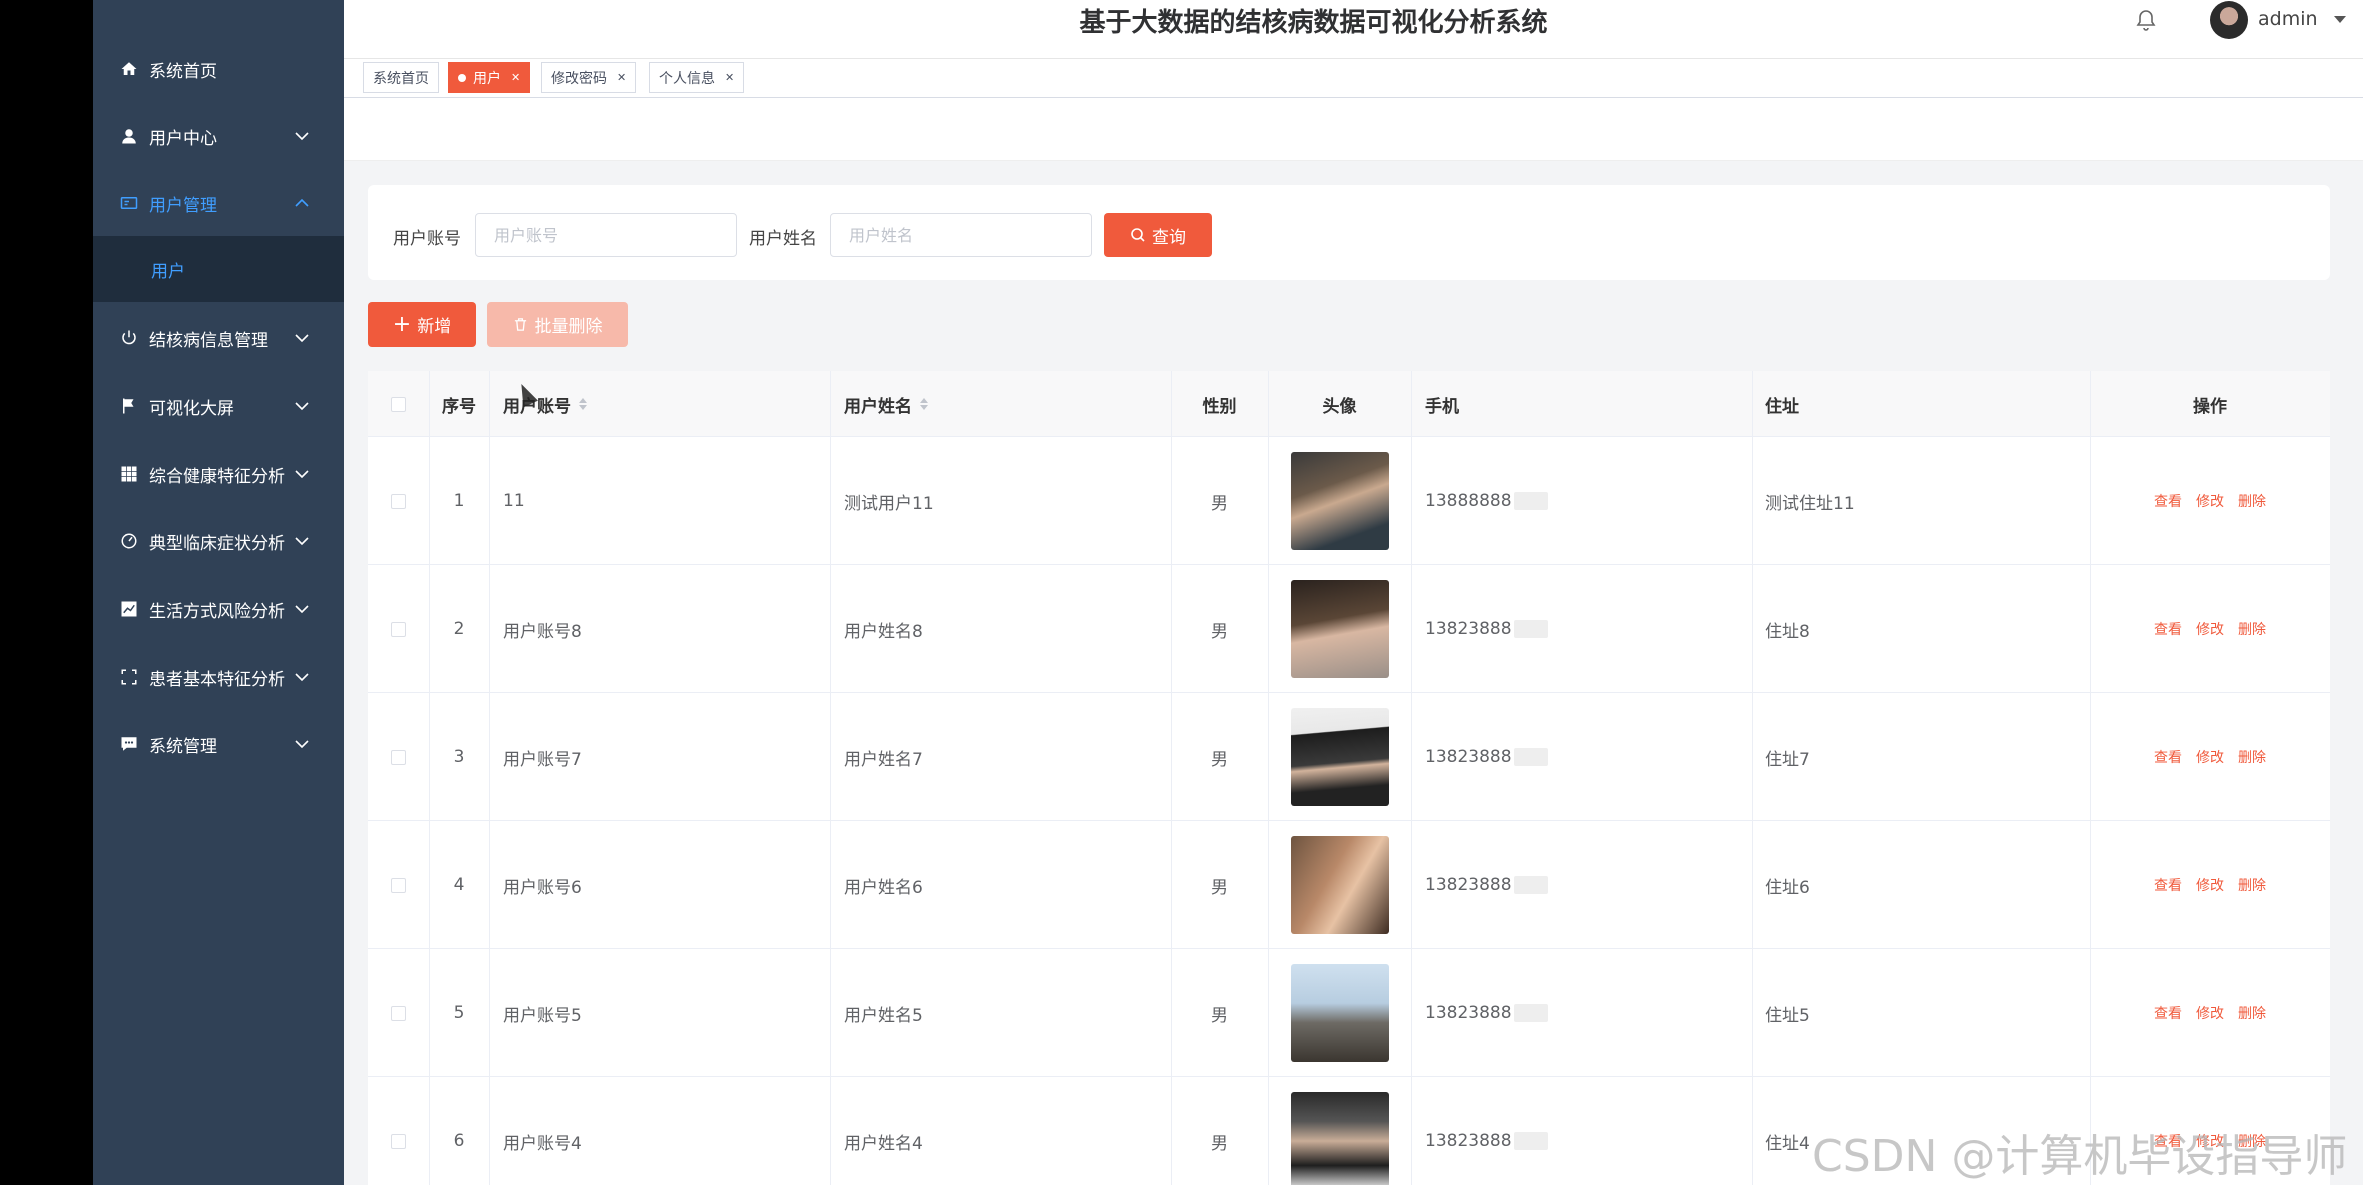 Image resolution: width=2363 pixels, height=1185 pixels. What do you see at coordinates (402, 324) in the screenshot?
I see `plus-icon: +` at bounding box center [402, 324].